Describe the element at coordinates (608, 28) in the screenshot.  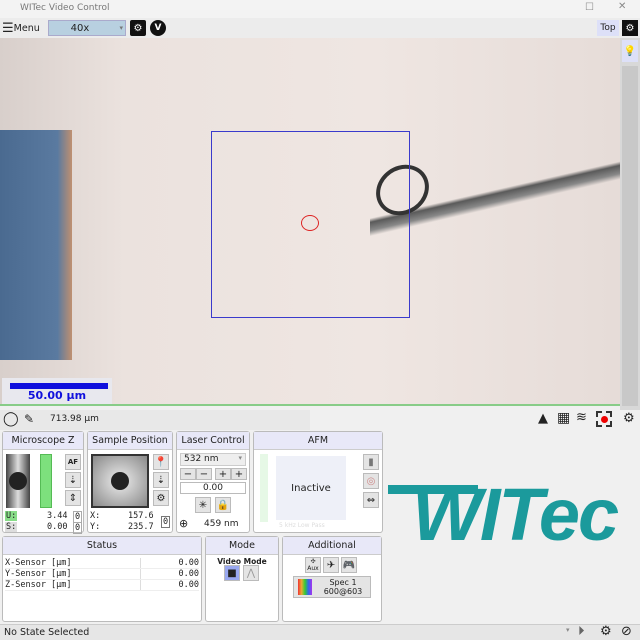
I see `view-top-button: Top` at that location.